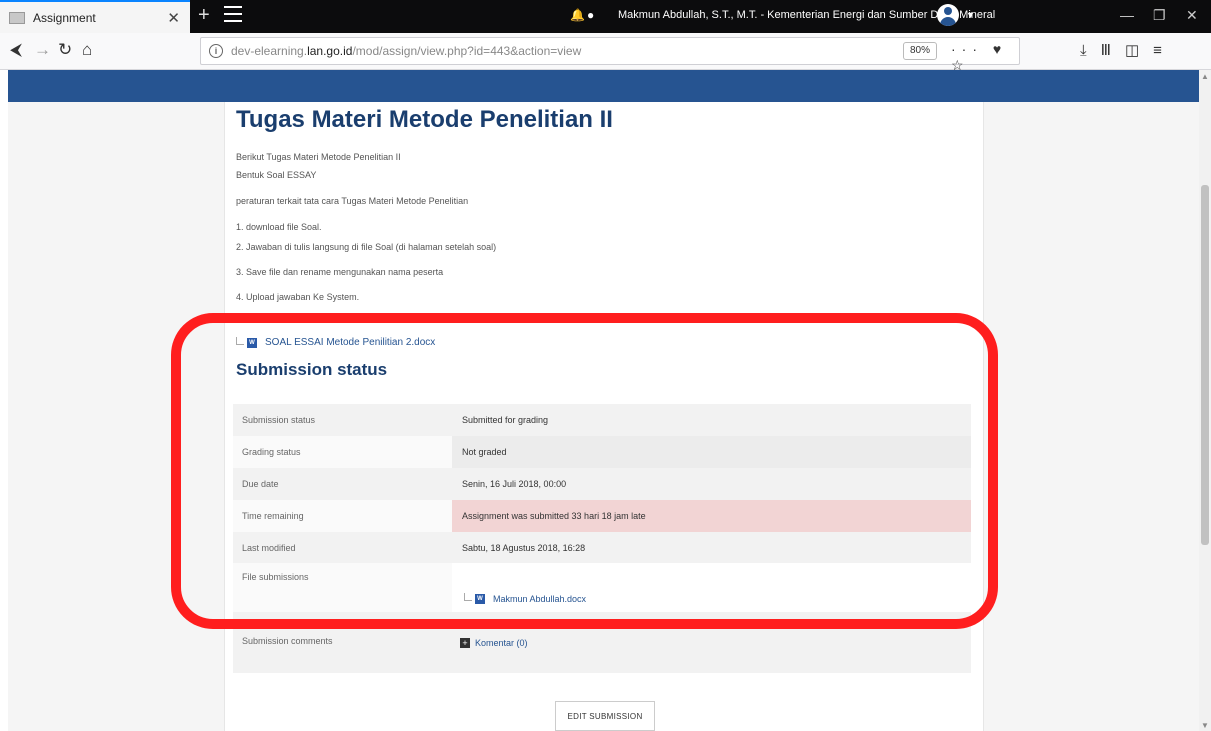 This screenshot has width=1211, height=731. Describe the element at coordinates (1205, 725) in the screenshot. I see `scroll-down-icon: ▼` at that location.